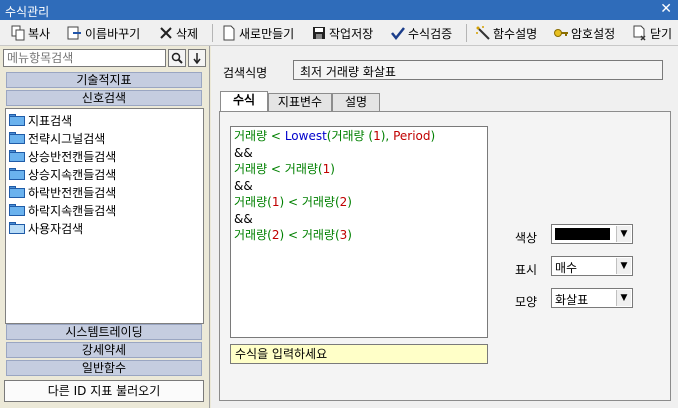  I want to click on magic-wand-icon, so click(483, 33).